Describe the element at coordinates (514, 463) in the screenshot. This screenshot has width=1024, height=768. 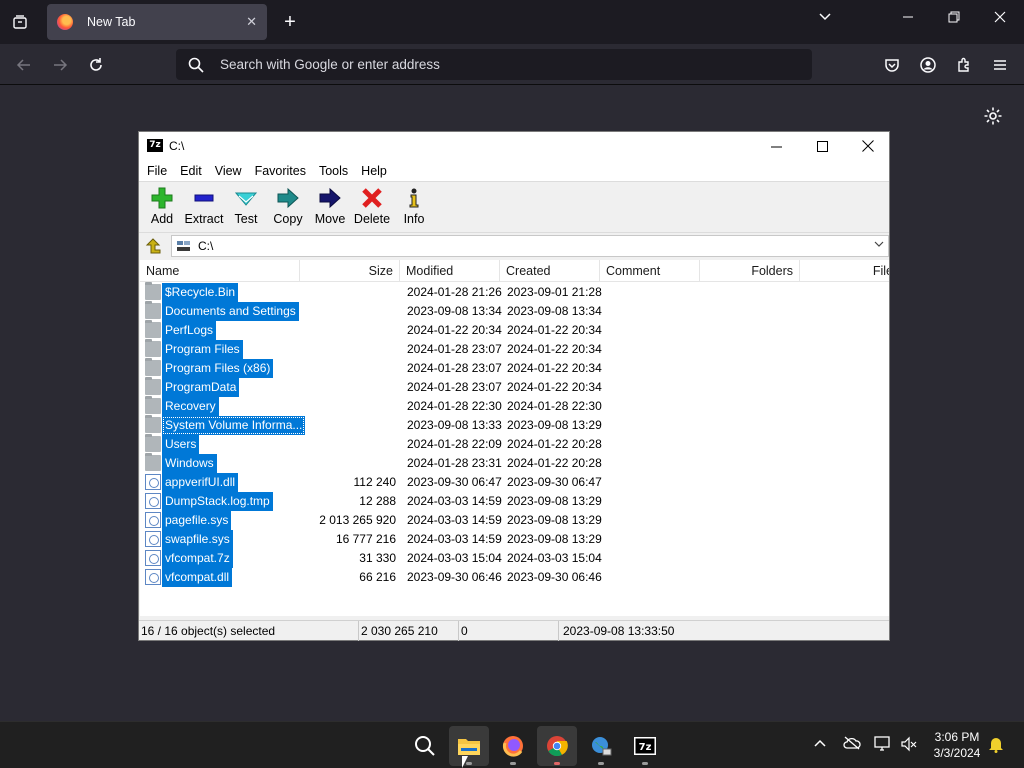
I see `table-row: Windows 2024-01-28 23:31 2024-01-22 20:28` at that location.